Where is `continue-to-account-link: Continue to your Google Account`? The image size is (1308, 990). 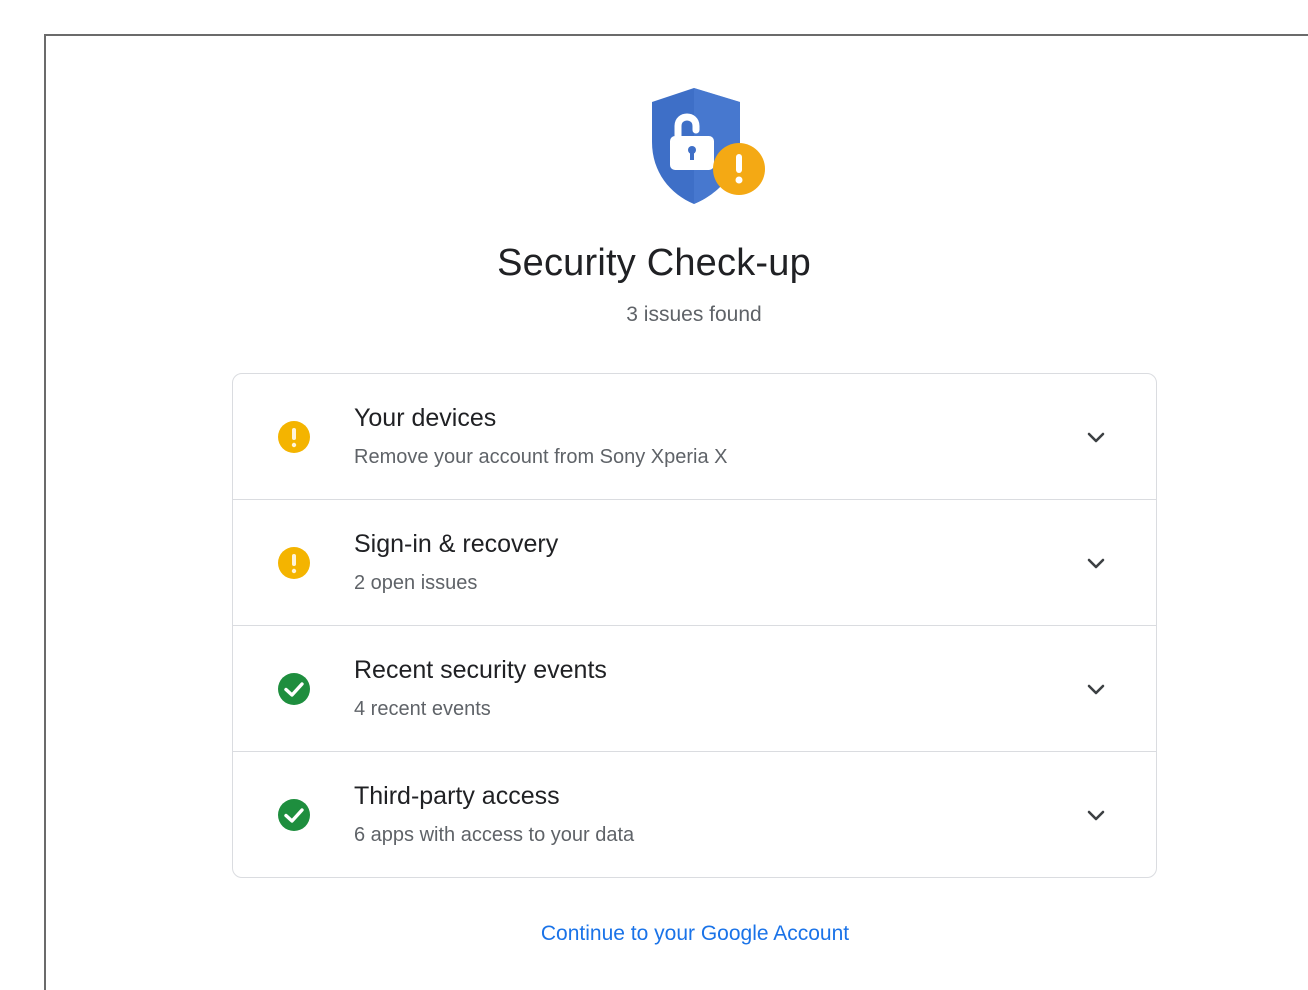
continue-to-account-link: Continue to your Google Account is located at coordinates (654, 934).